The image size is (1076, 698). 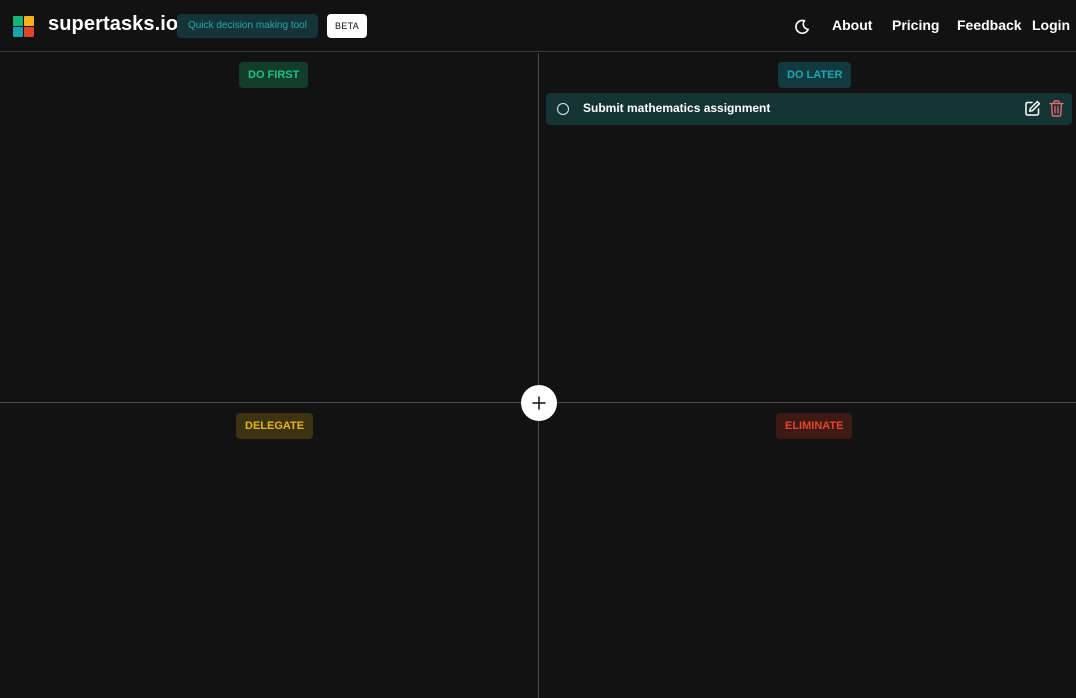 What do you see at coordinates (1051, 25) in the screenshot?
I see `nav-login: Login` at bounding box center [1051, 25].